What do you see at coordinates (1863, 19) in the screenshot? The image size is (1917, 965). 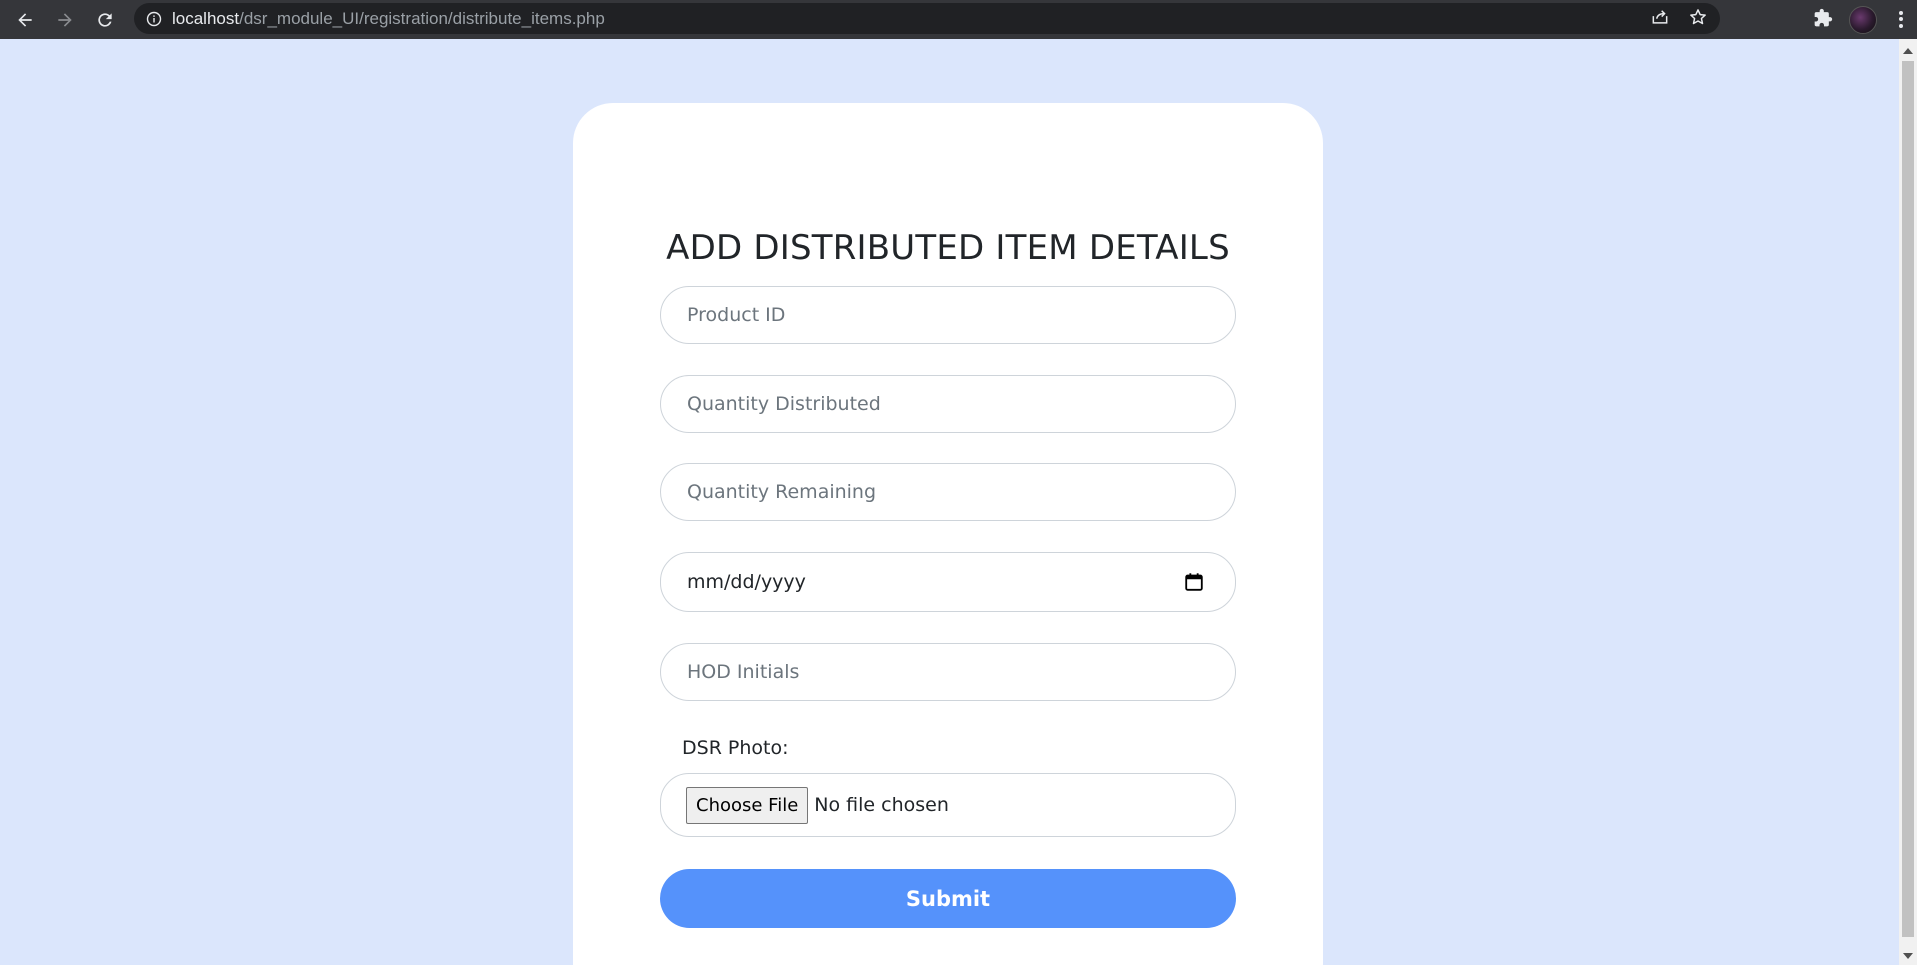 I see `profile-avatar` at bounding box center [1863, 19].